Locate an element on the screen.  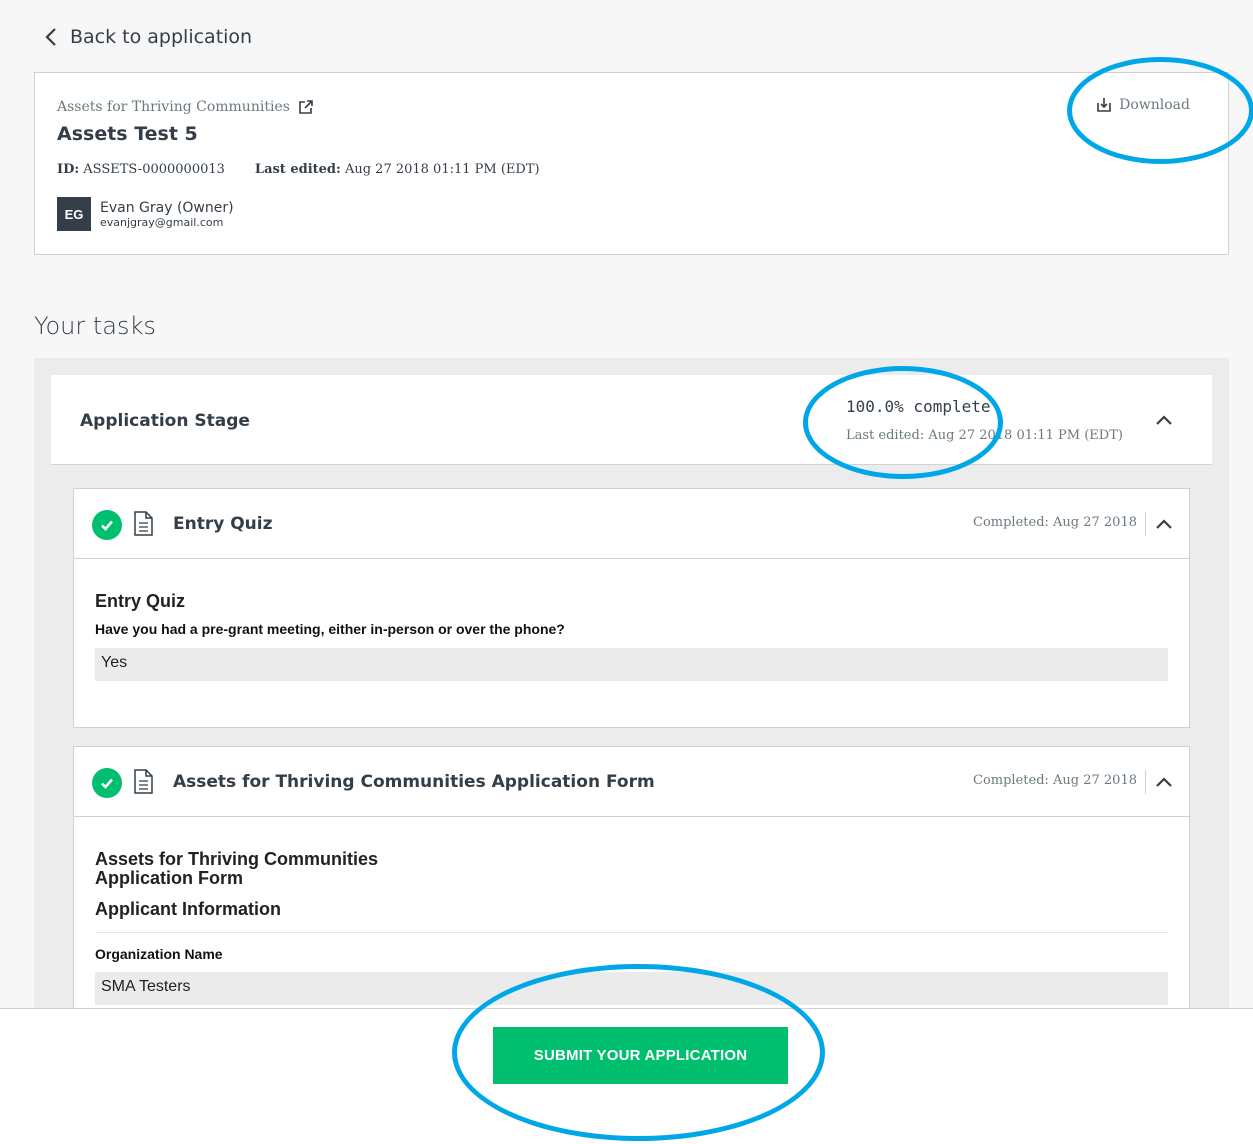
owner-info: EG Evan Gray (Owner) evanjgray@gmail.com is located at coordinates (145, 214).